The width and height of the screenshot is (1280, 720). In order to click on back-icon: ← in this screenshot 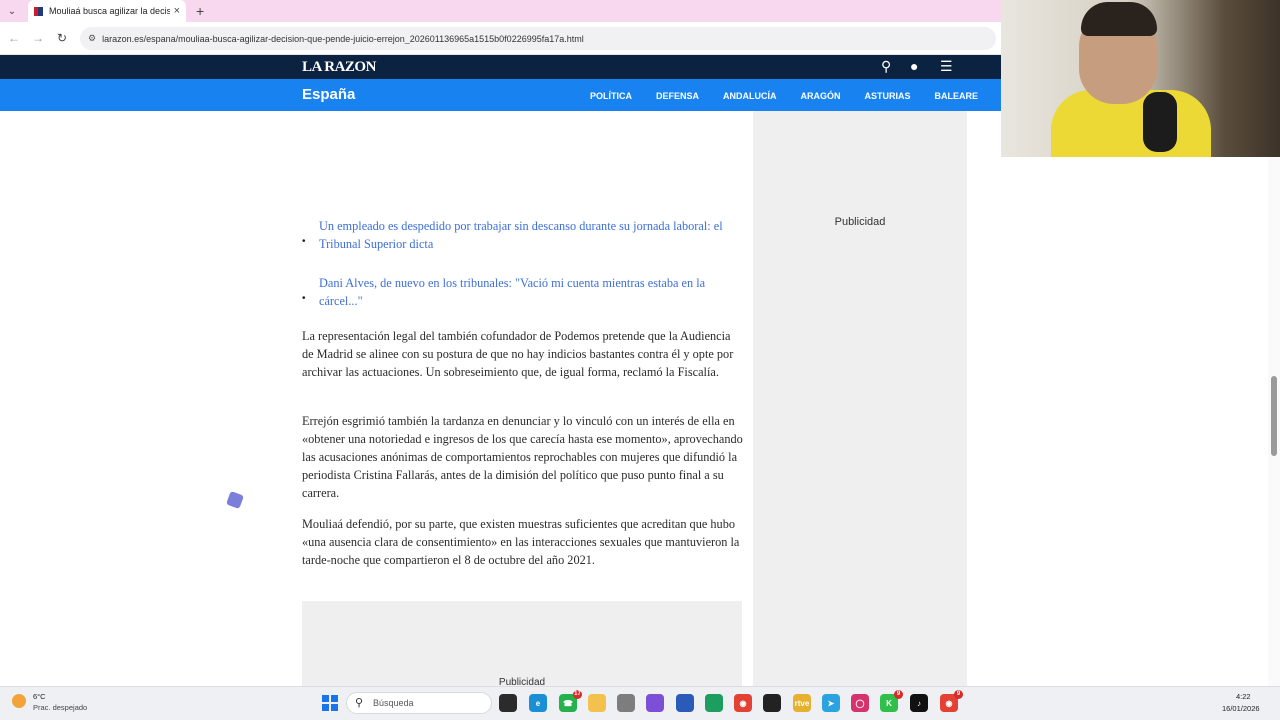, I will do `click(14, 38)`.